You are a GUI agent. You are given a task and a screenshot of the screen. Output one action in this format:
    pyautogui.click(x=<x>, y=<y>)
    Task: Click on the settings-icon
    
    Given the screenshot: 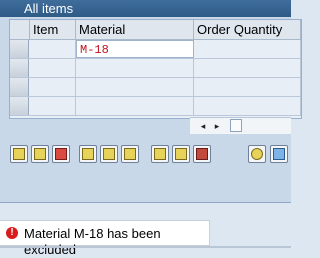 What is the action you would take?
    pyautogui.click(x=279, y=154)
    